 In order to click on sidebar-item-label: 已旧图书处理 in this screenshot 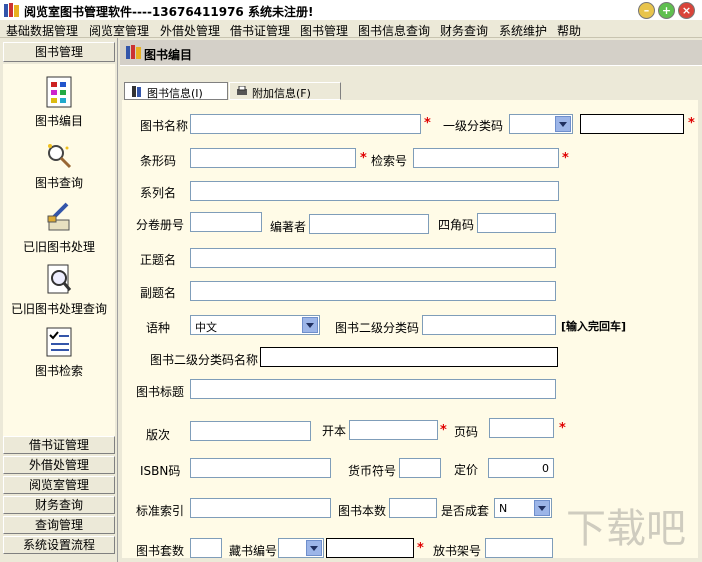, I will do `click(58, 247)`.